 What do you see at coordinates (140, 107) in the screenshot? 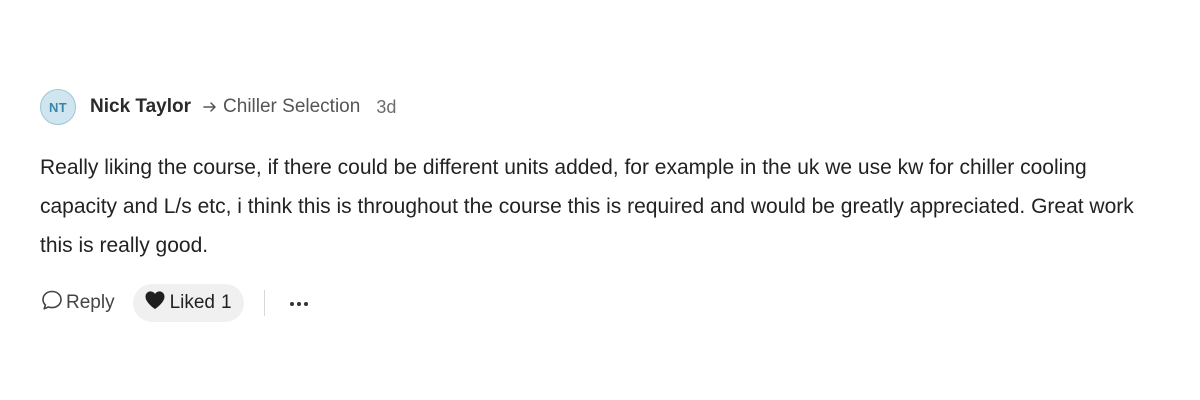
I see `author-name: Nick Taylor` at bounding box center [140, 107].